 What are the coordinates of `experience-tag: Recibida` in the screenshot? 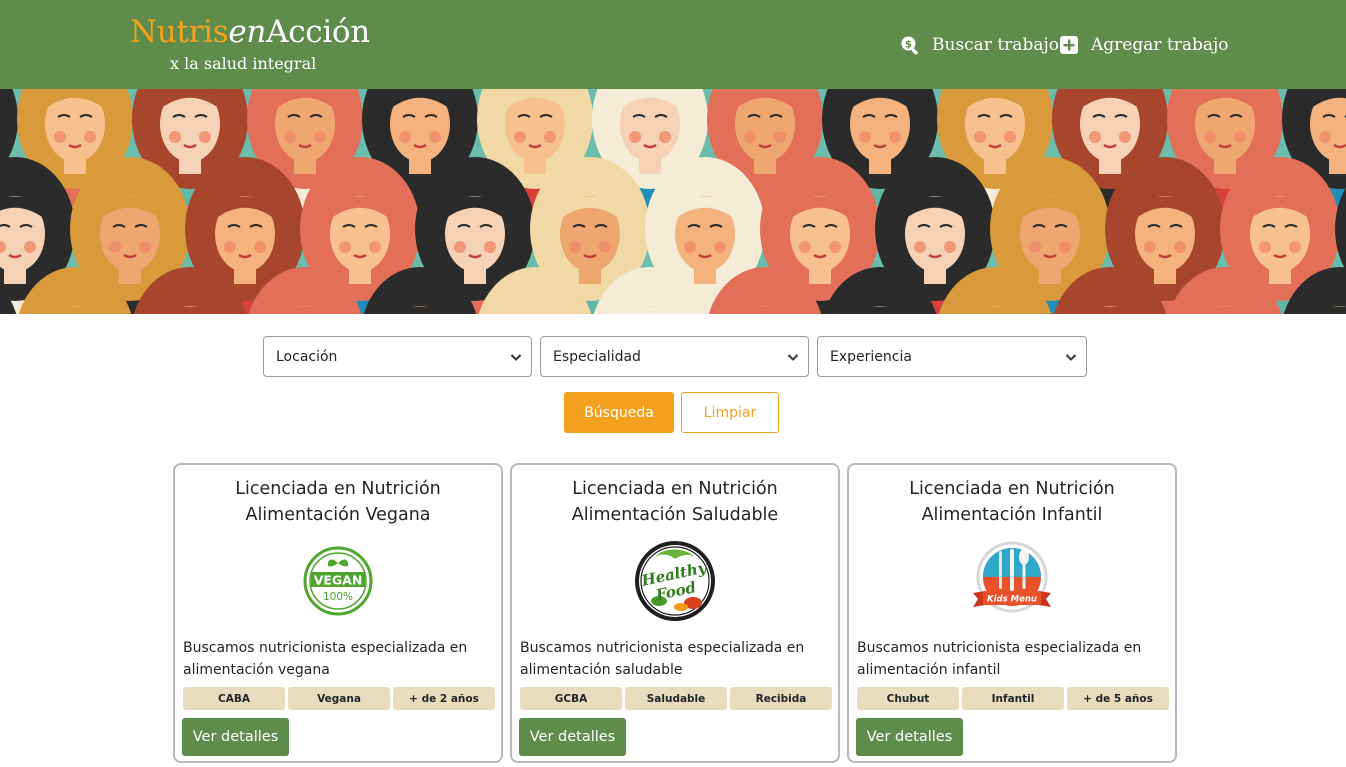 It's located at (781, 698).